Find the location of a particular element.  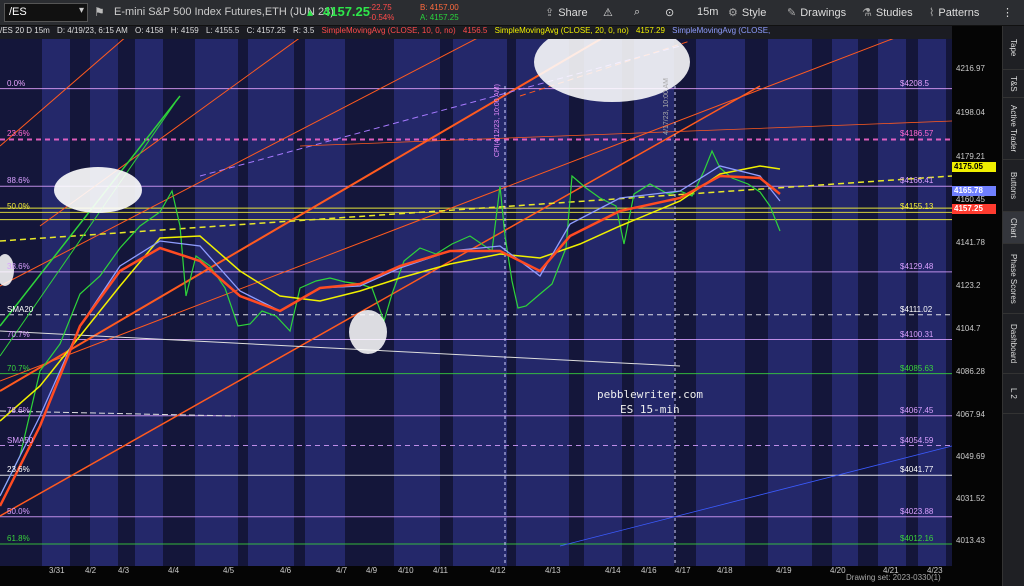

fib-level-pct: 70.7% is located at coordinates (18, 334).